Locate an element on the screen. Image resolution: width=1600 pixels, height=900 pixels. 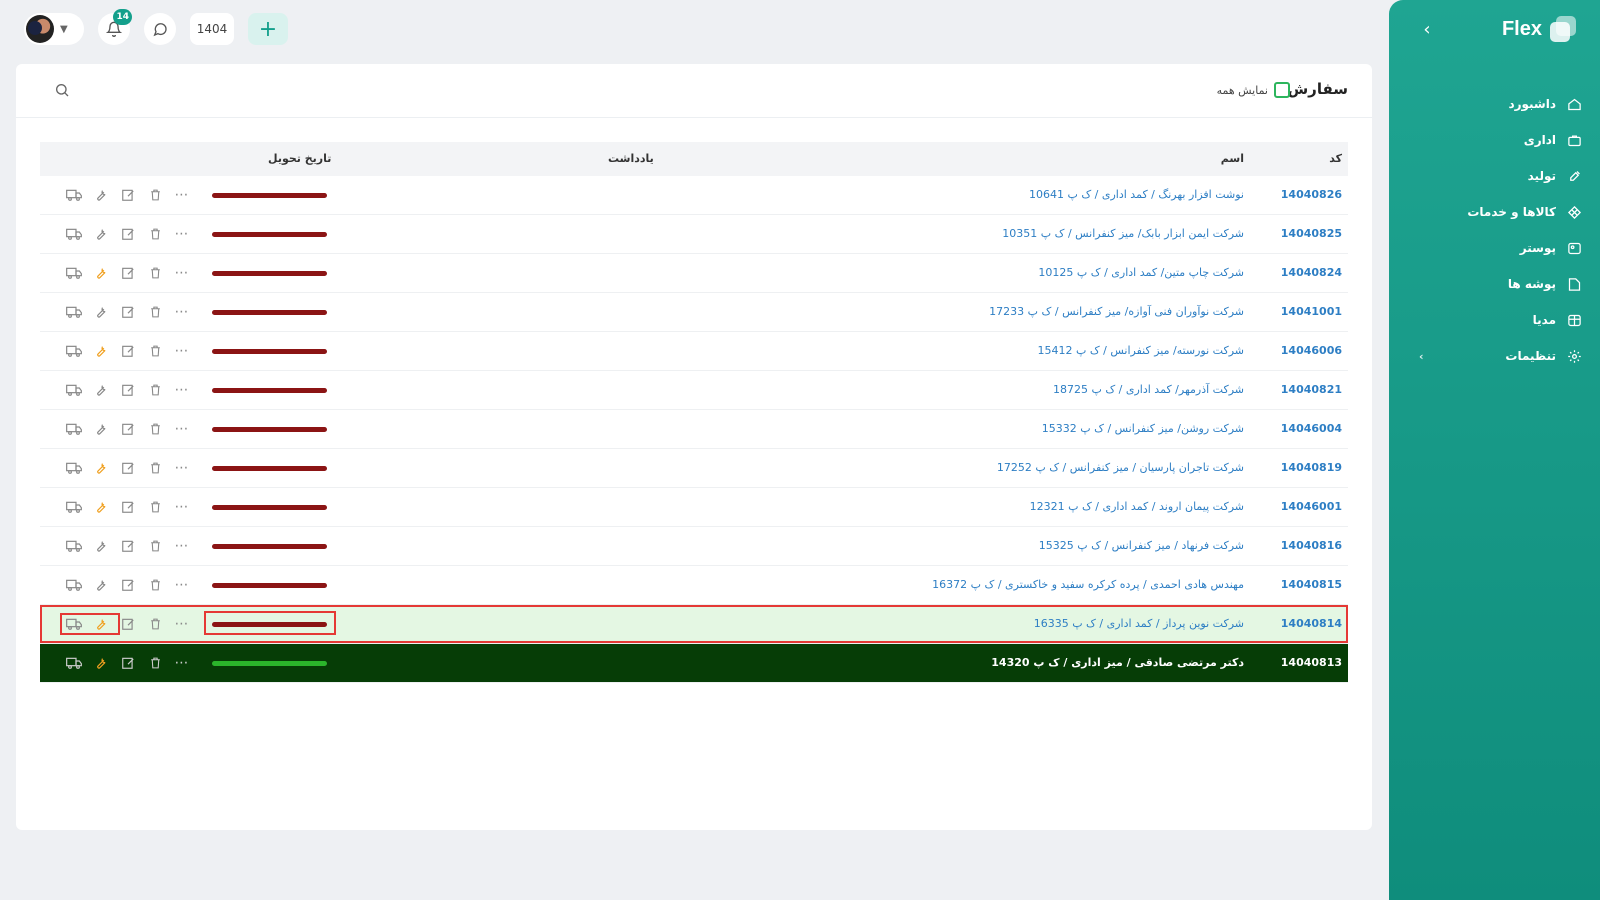
notifications-button: 14 is located at coordinates (115, 27).